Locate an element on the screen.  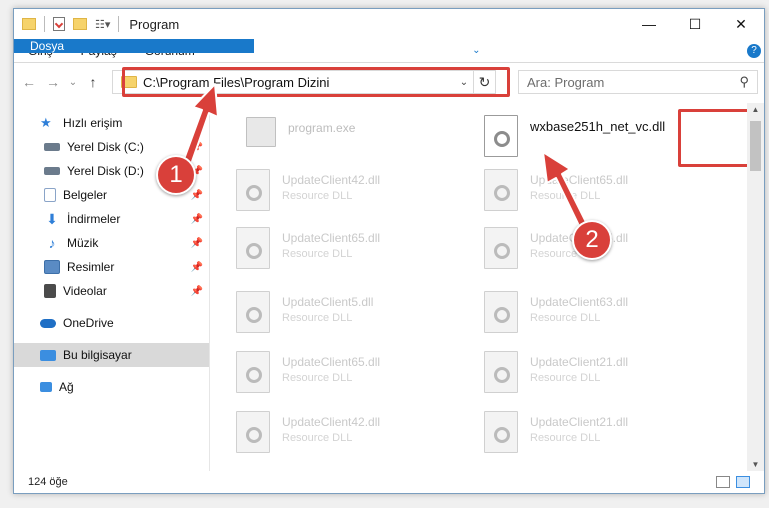
title-bar: ☷▾ Program — ☐ ✕ is located at coordinates (389, 24).